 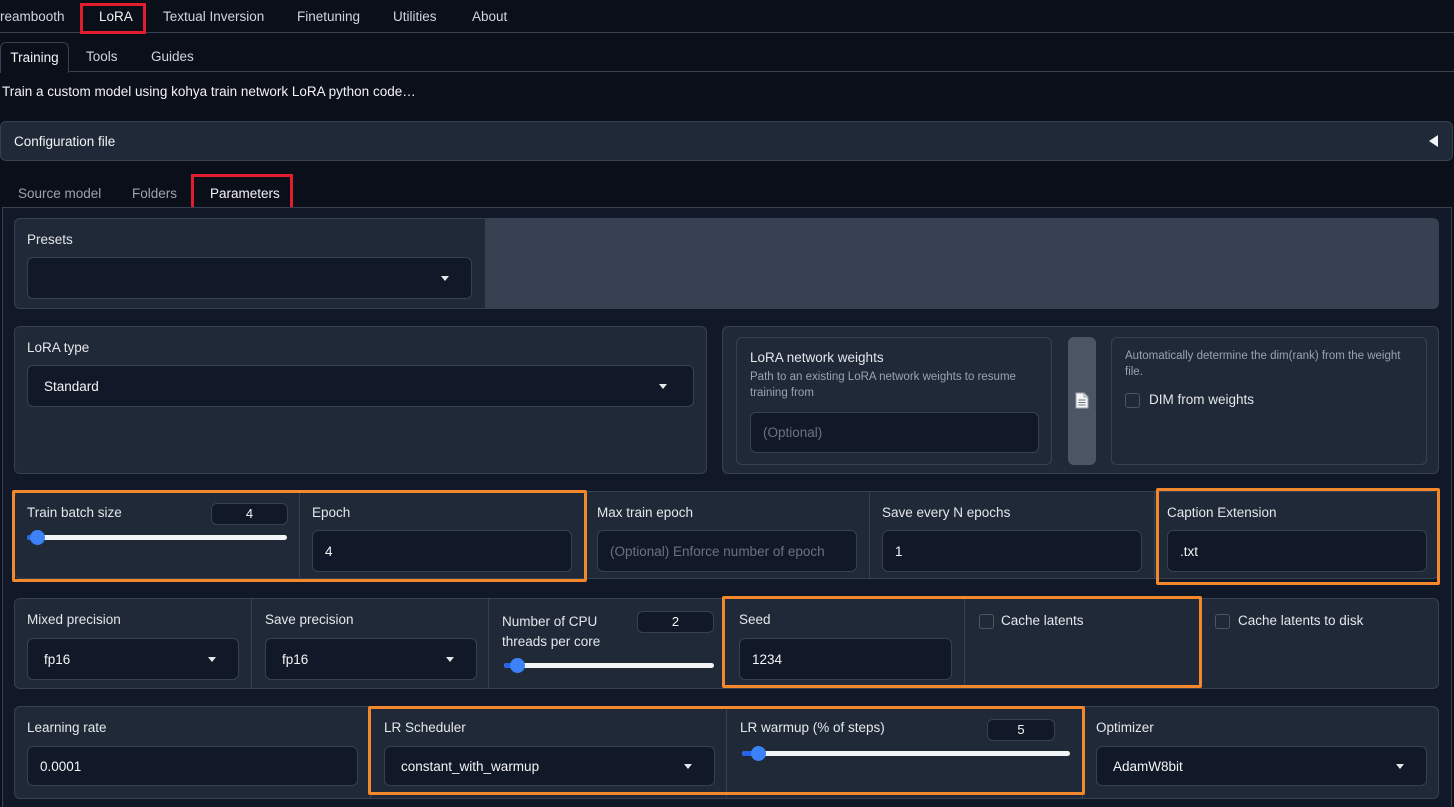 I want to click on tab-finetuning: Finetuning, so click(x=328, y=16).